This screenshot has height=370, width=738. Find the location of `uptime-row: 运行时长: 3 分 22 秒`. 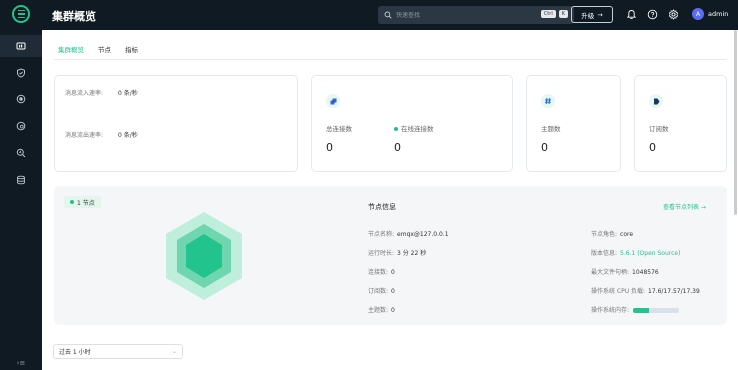

uptime-row: 运行时长: 3 分 22 秒 is located at coordinates (397, 253).